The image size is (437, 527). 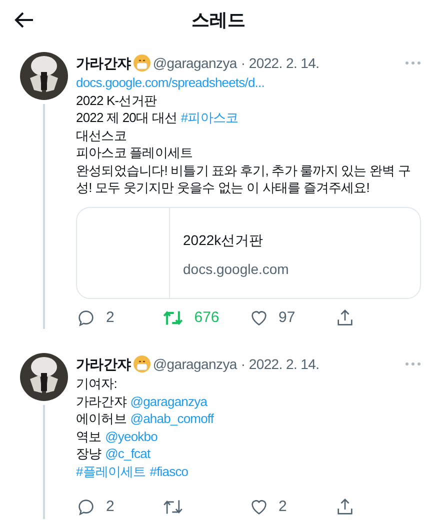 What do you see at coordinates (89, 453) in the screenshot?
I see `tweet-text: 장냥` at bounding box center [89, 453].